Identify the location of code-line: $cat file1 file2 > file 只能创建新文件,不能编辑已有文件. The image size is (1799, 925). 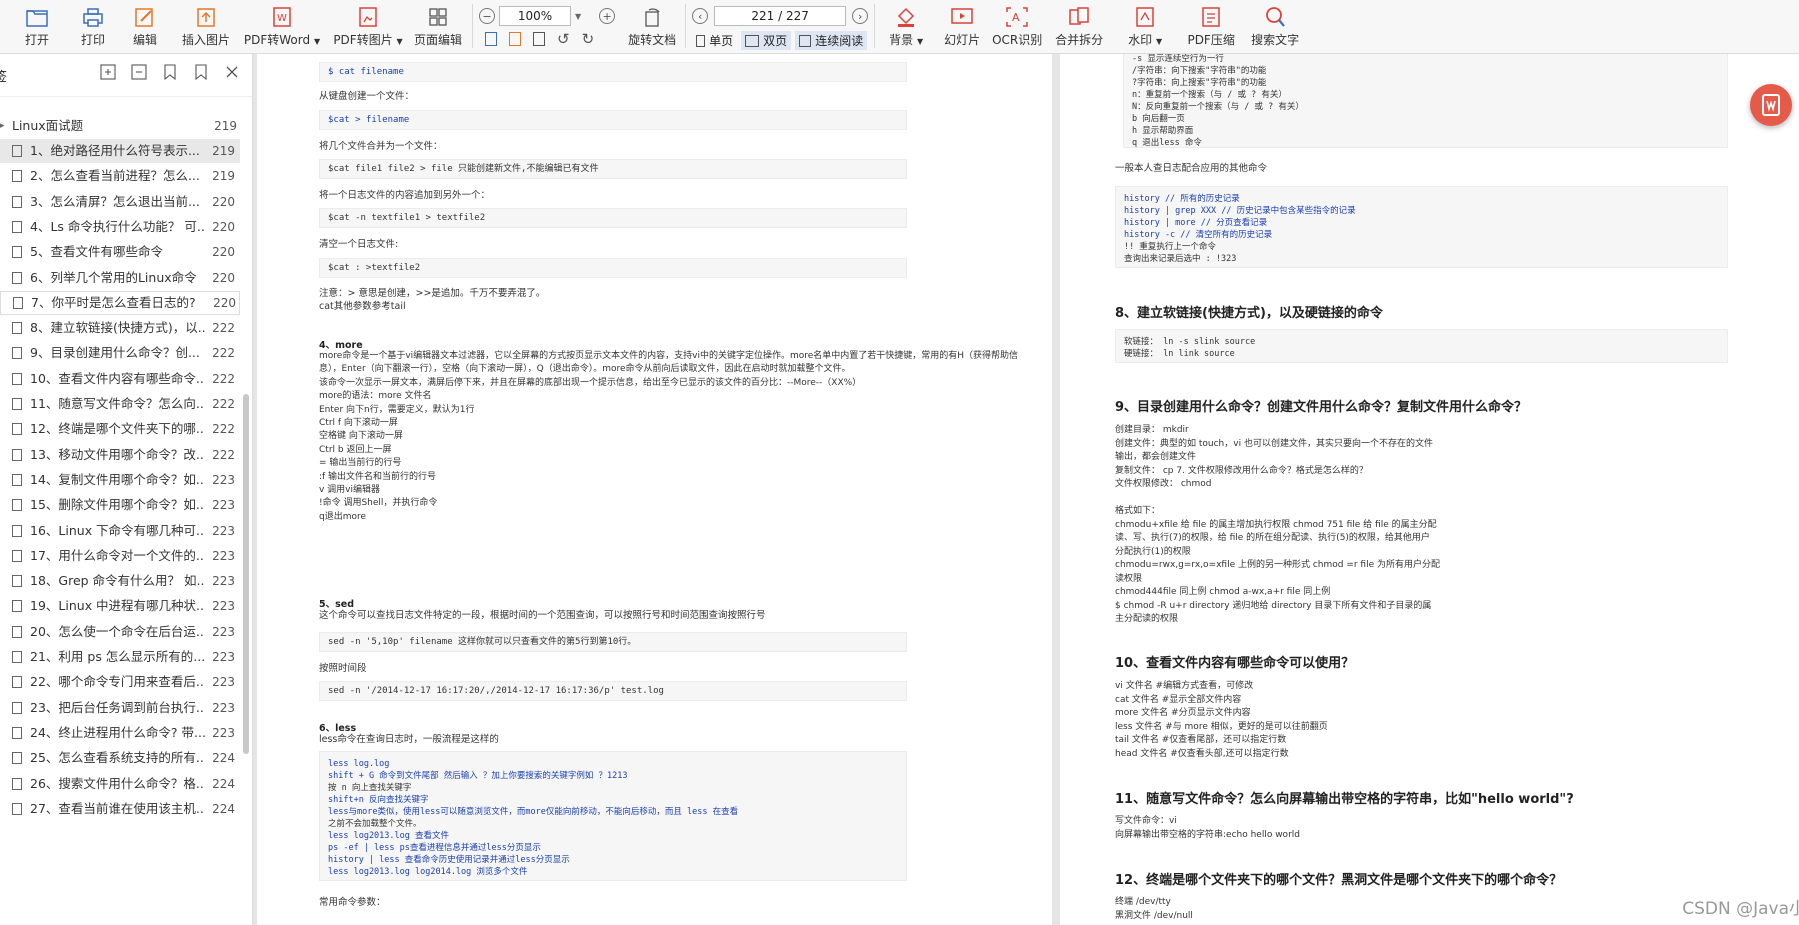
(463, 169).